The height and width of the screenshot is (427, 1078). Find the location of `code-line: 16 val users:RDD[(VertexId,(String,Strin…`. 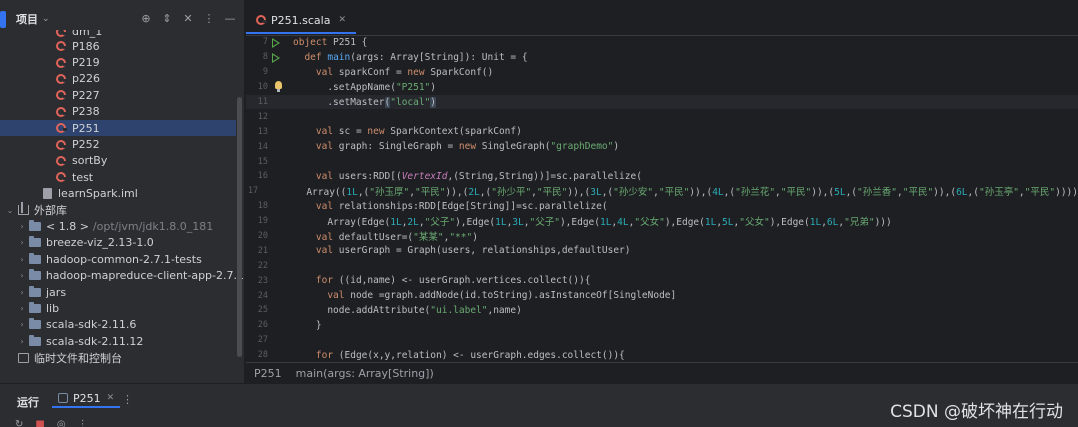

code-line: 16 val users:RDD[(VertexId,(String,Strin… is located at coordinates (662, 176).